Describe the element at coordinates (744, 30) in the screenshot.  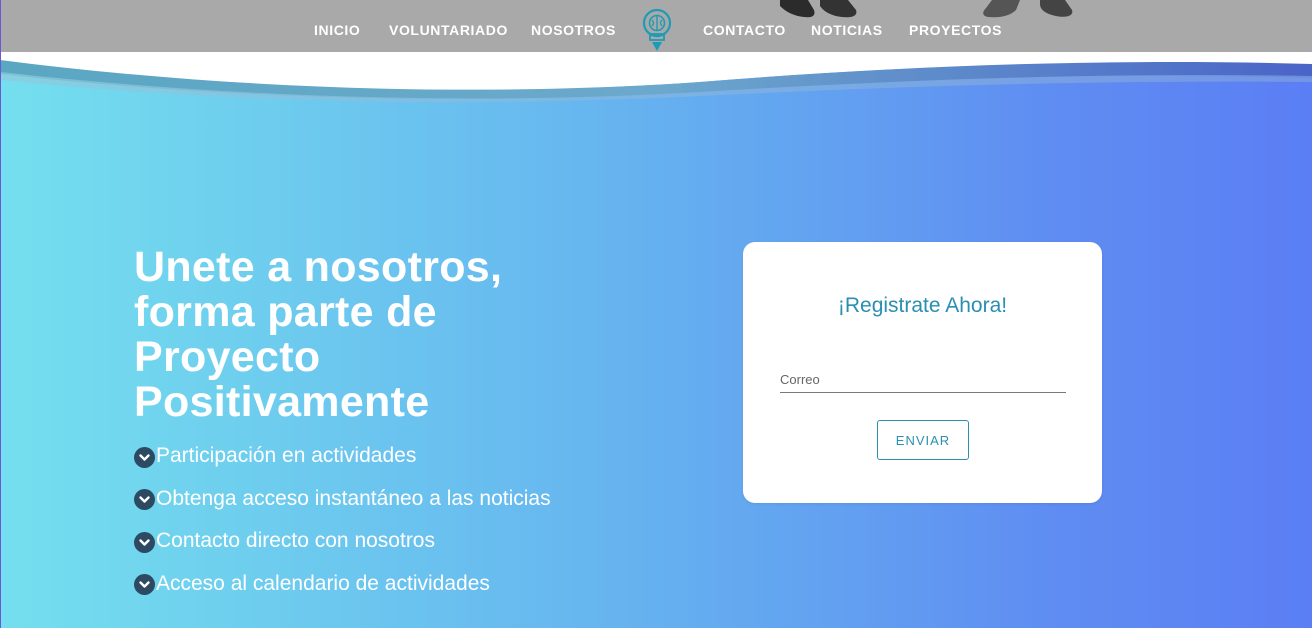
I see `nav-item-contacto: CONTACTO` at that location.